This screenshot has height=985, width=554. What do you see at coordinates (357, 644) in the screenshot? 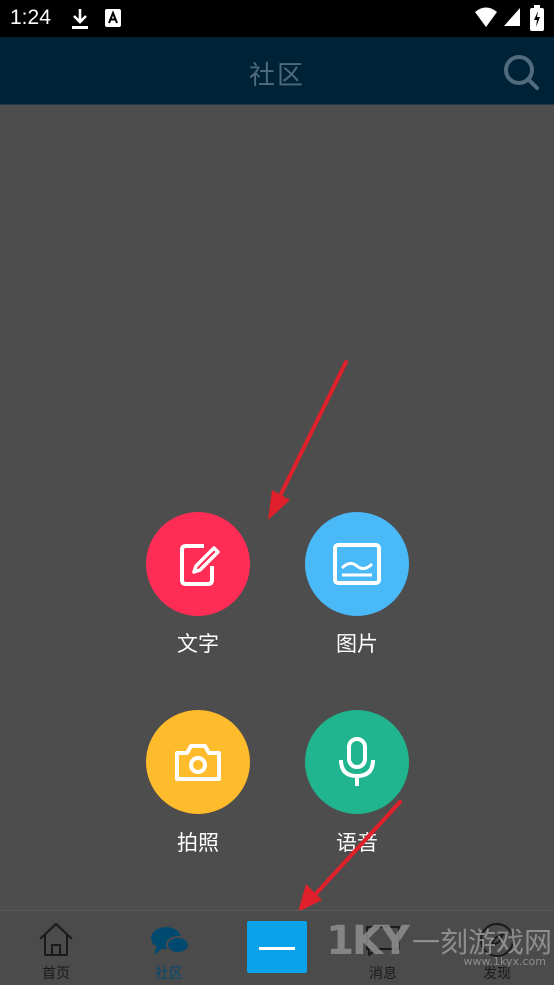
I see `image-post-label: 图片` at bounding box center [357, 644].